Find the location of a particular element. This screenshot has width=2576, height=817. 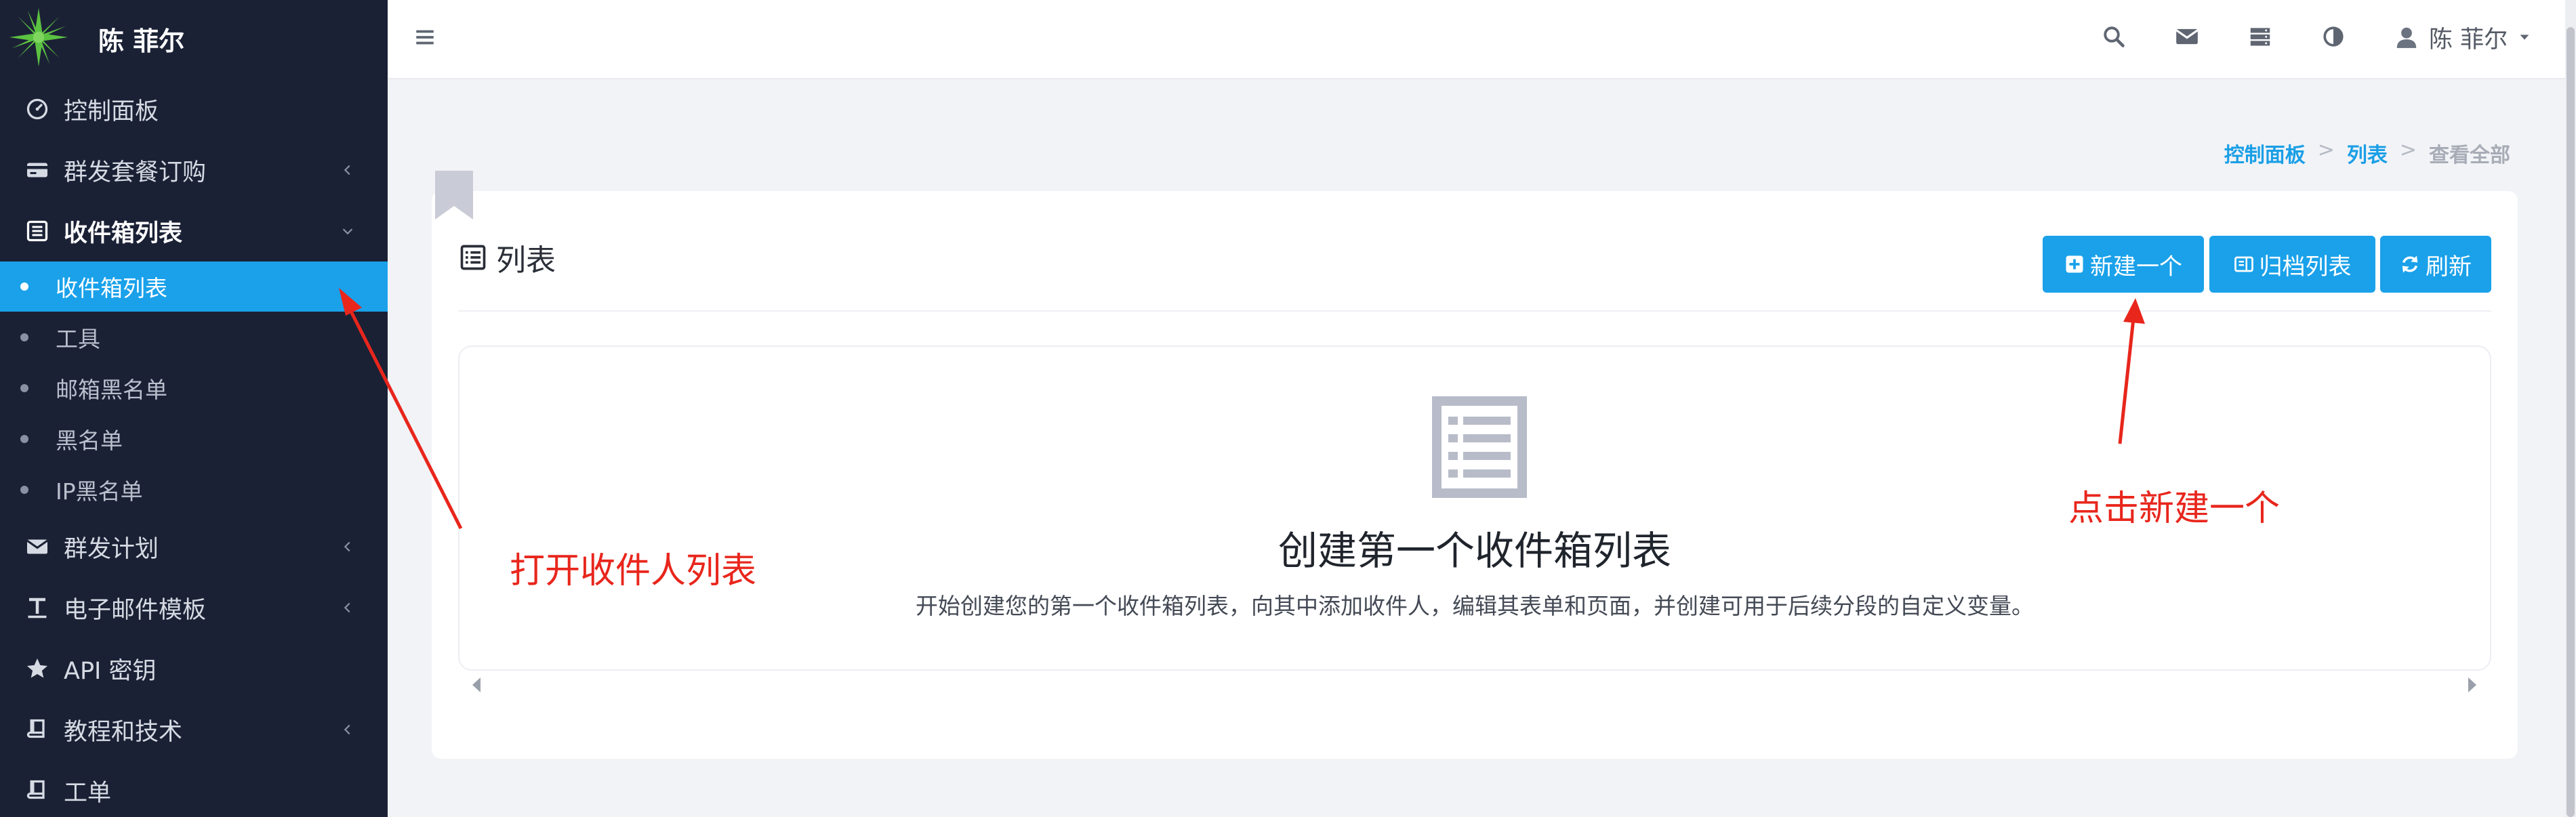

archive-list-button: 归档列表 is located at coordinates (2292, 264).